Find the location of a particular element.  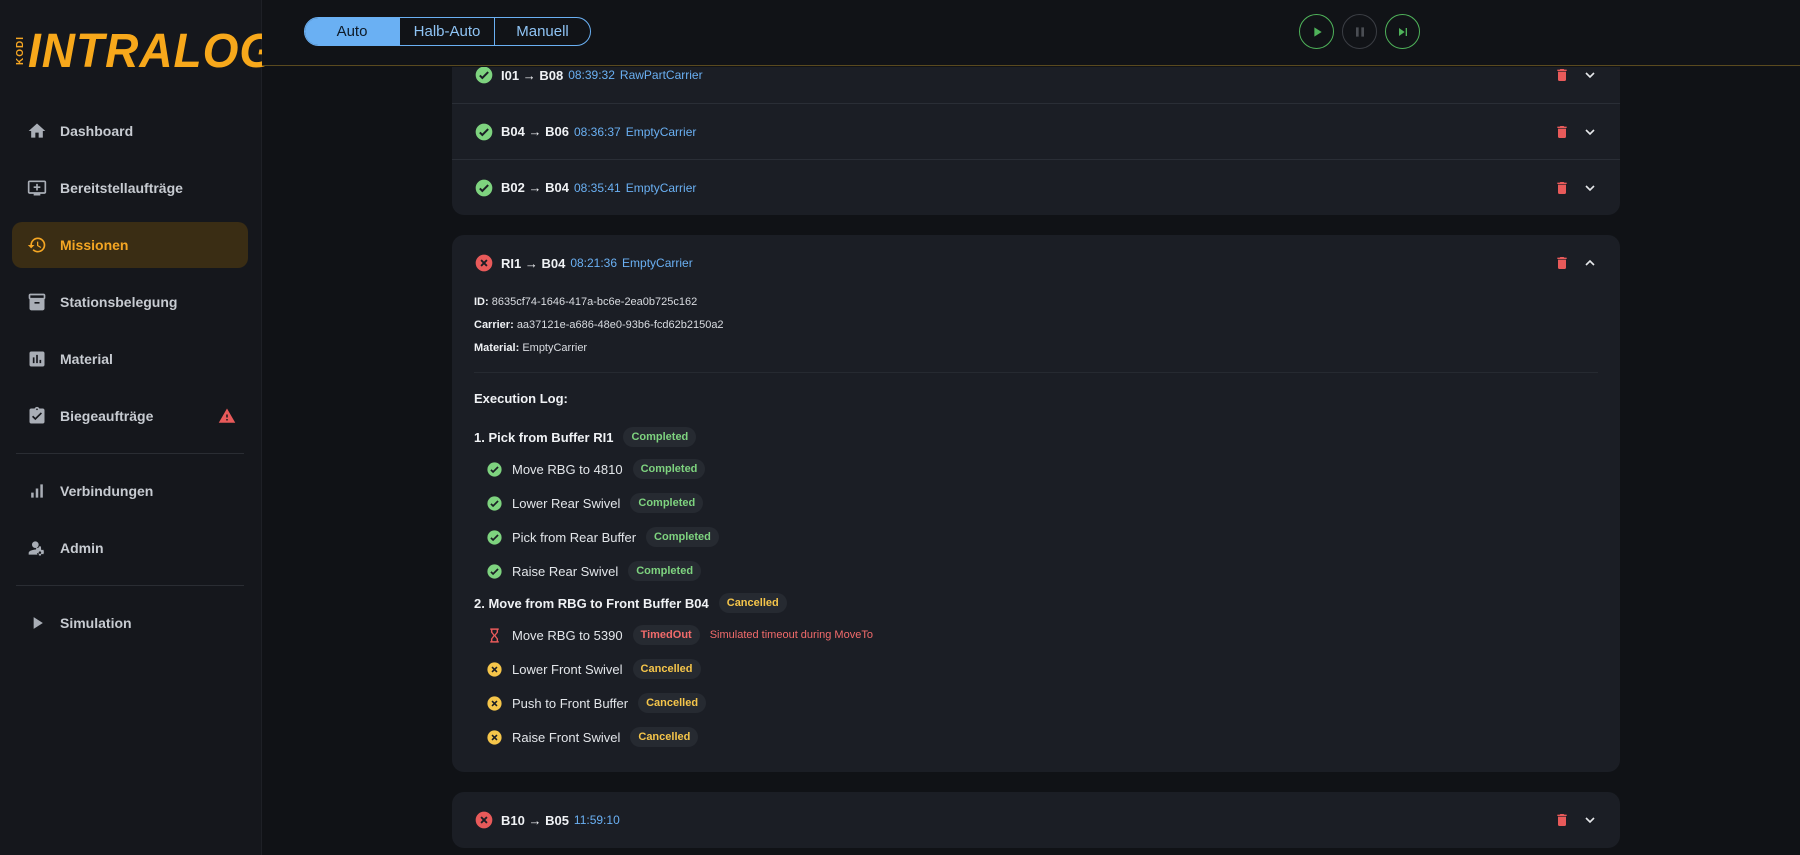

hourglass-icon is located at coordinates (494, 635).